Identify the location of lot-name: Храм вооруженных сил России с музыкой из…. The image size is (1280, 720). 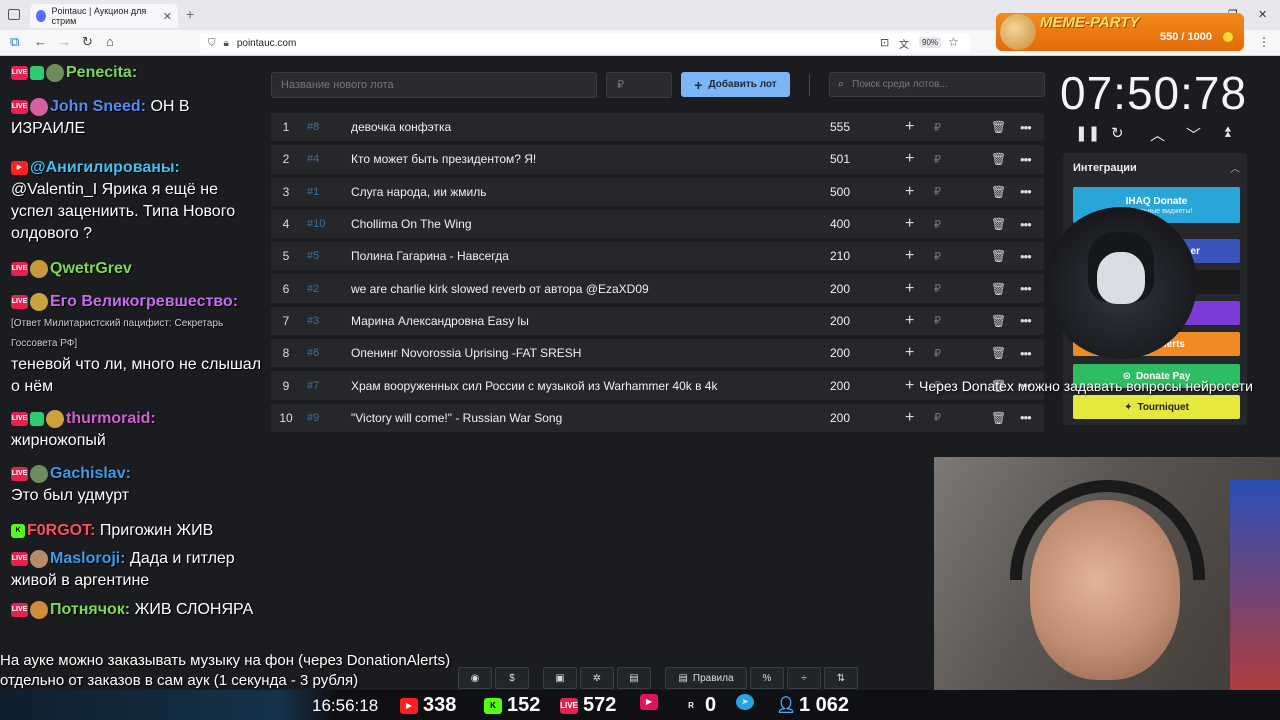
(534, 386).